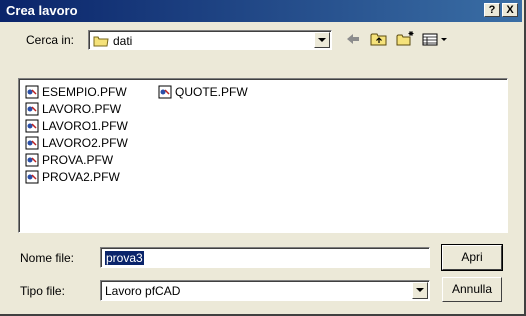 The width and height of the screenshot is (526, 316). I want to click on close-button: X, so click(510, 10).